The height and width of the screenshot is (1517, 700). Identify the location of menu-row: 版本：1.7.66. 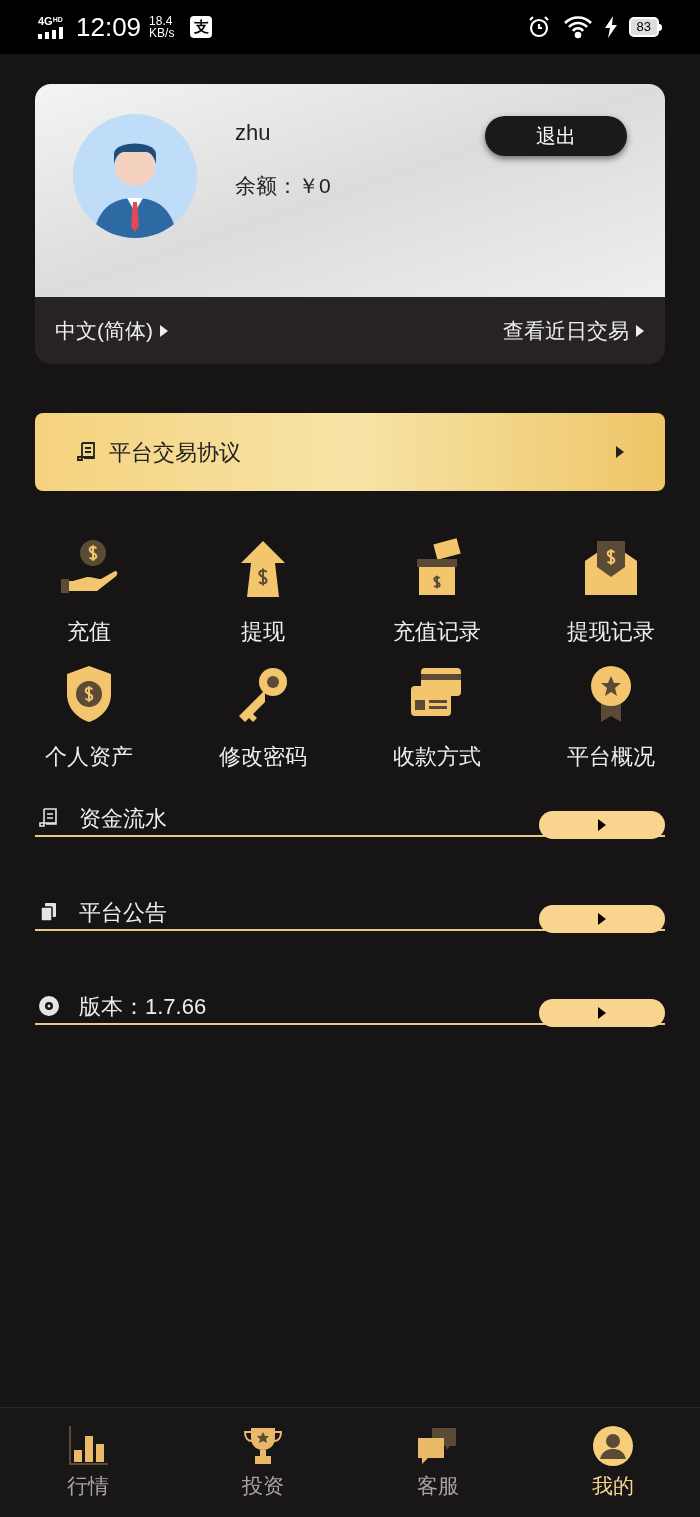
(350, 1007).